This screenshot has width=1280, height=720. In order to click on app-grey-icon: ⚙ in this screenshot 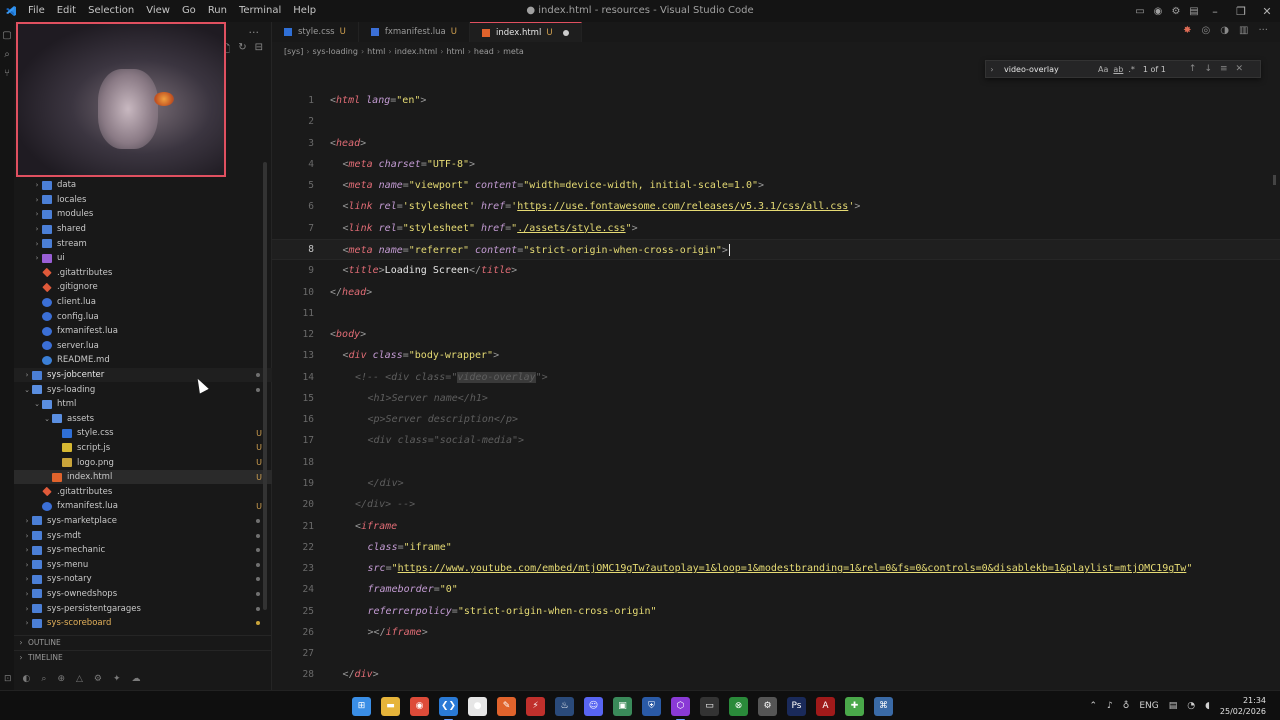, I will do `click(767, 706)`.